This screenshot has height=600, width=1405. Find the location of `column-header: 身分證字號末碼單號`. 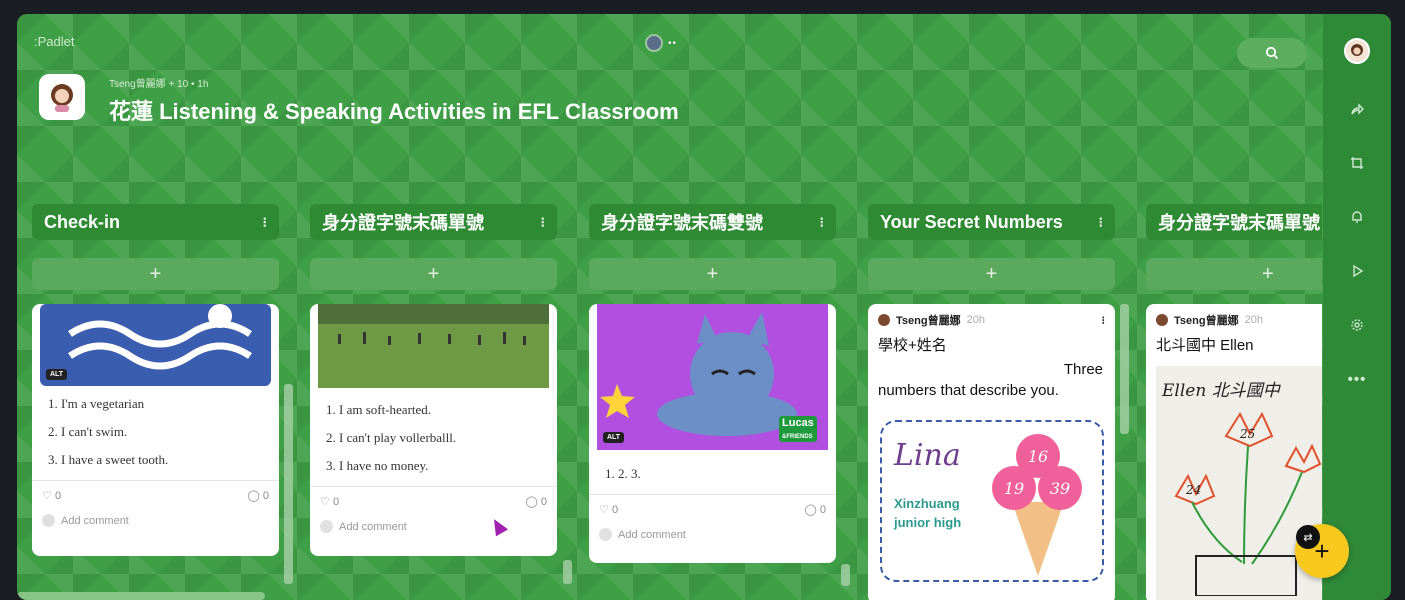

column-header: 身分證字號末碼單號 is located at coordinates (1234, 222).